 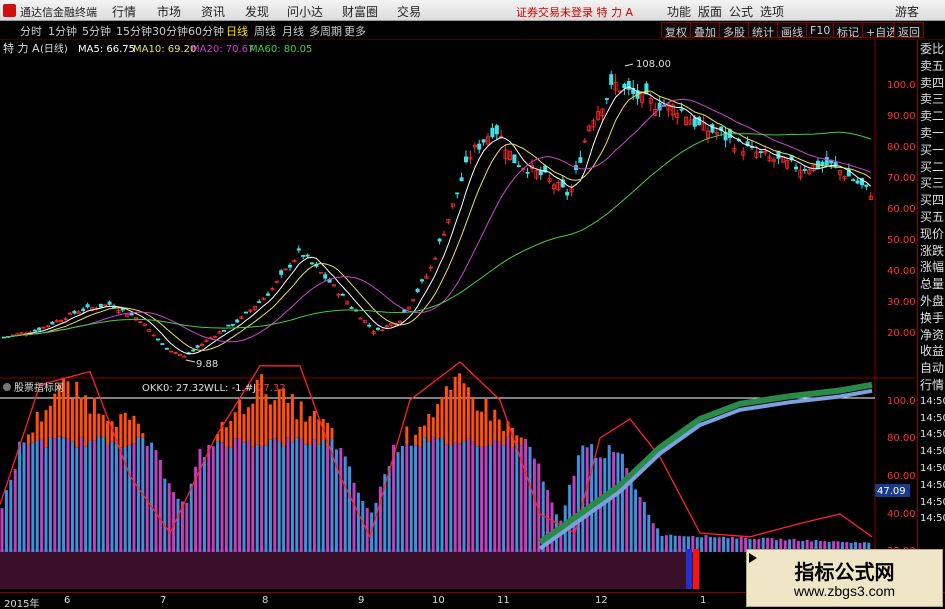 What do you see at coordinates (844, 572) in the screenshot?
I see `watermark-title: 指标公式网` at bounding box center [844, 572].